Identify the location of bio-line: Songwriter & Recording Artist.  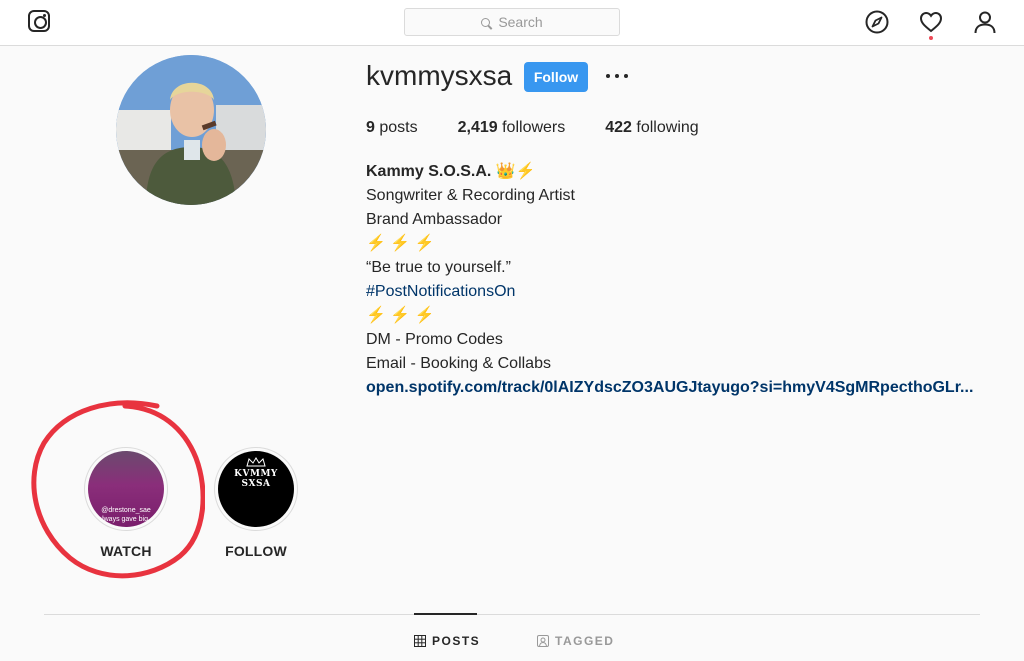
(470, 195).